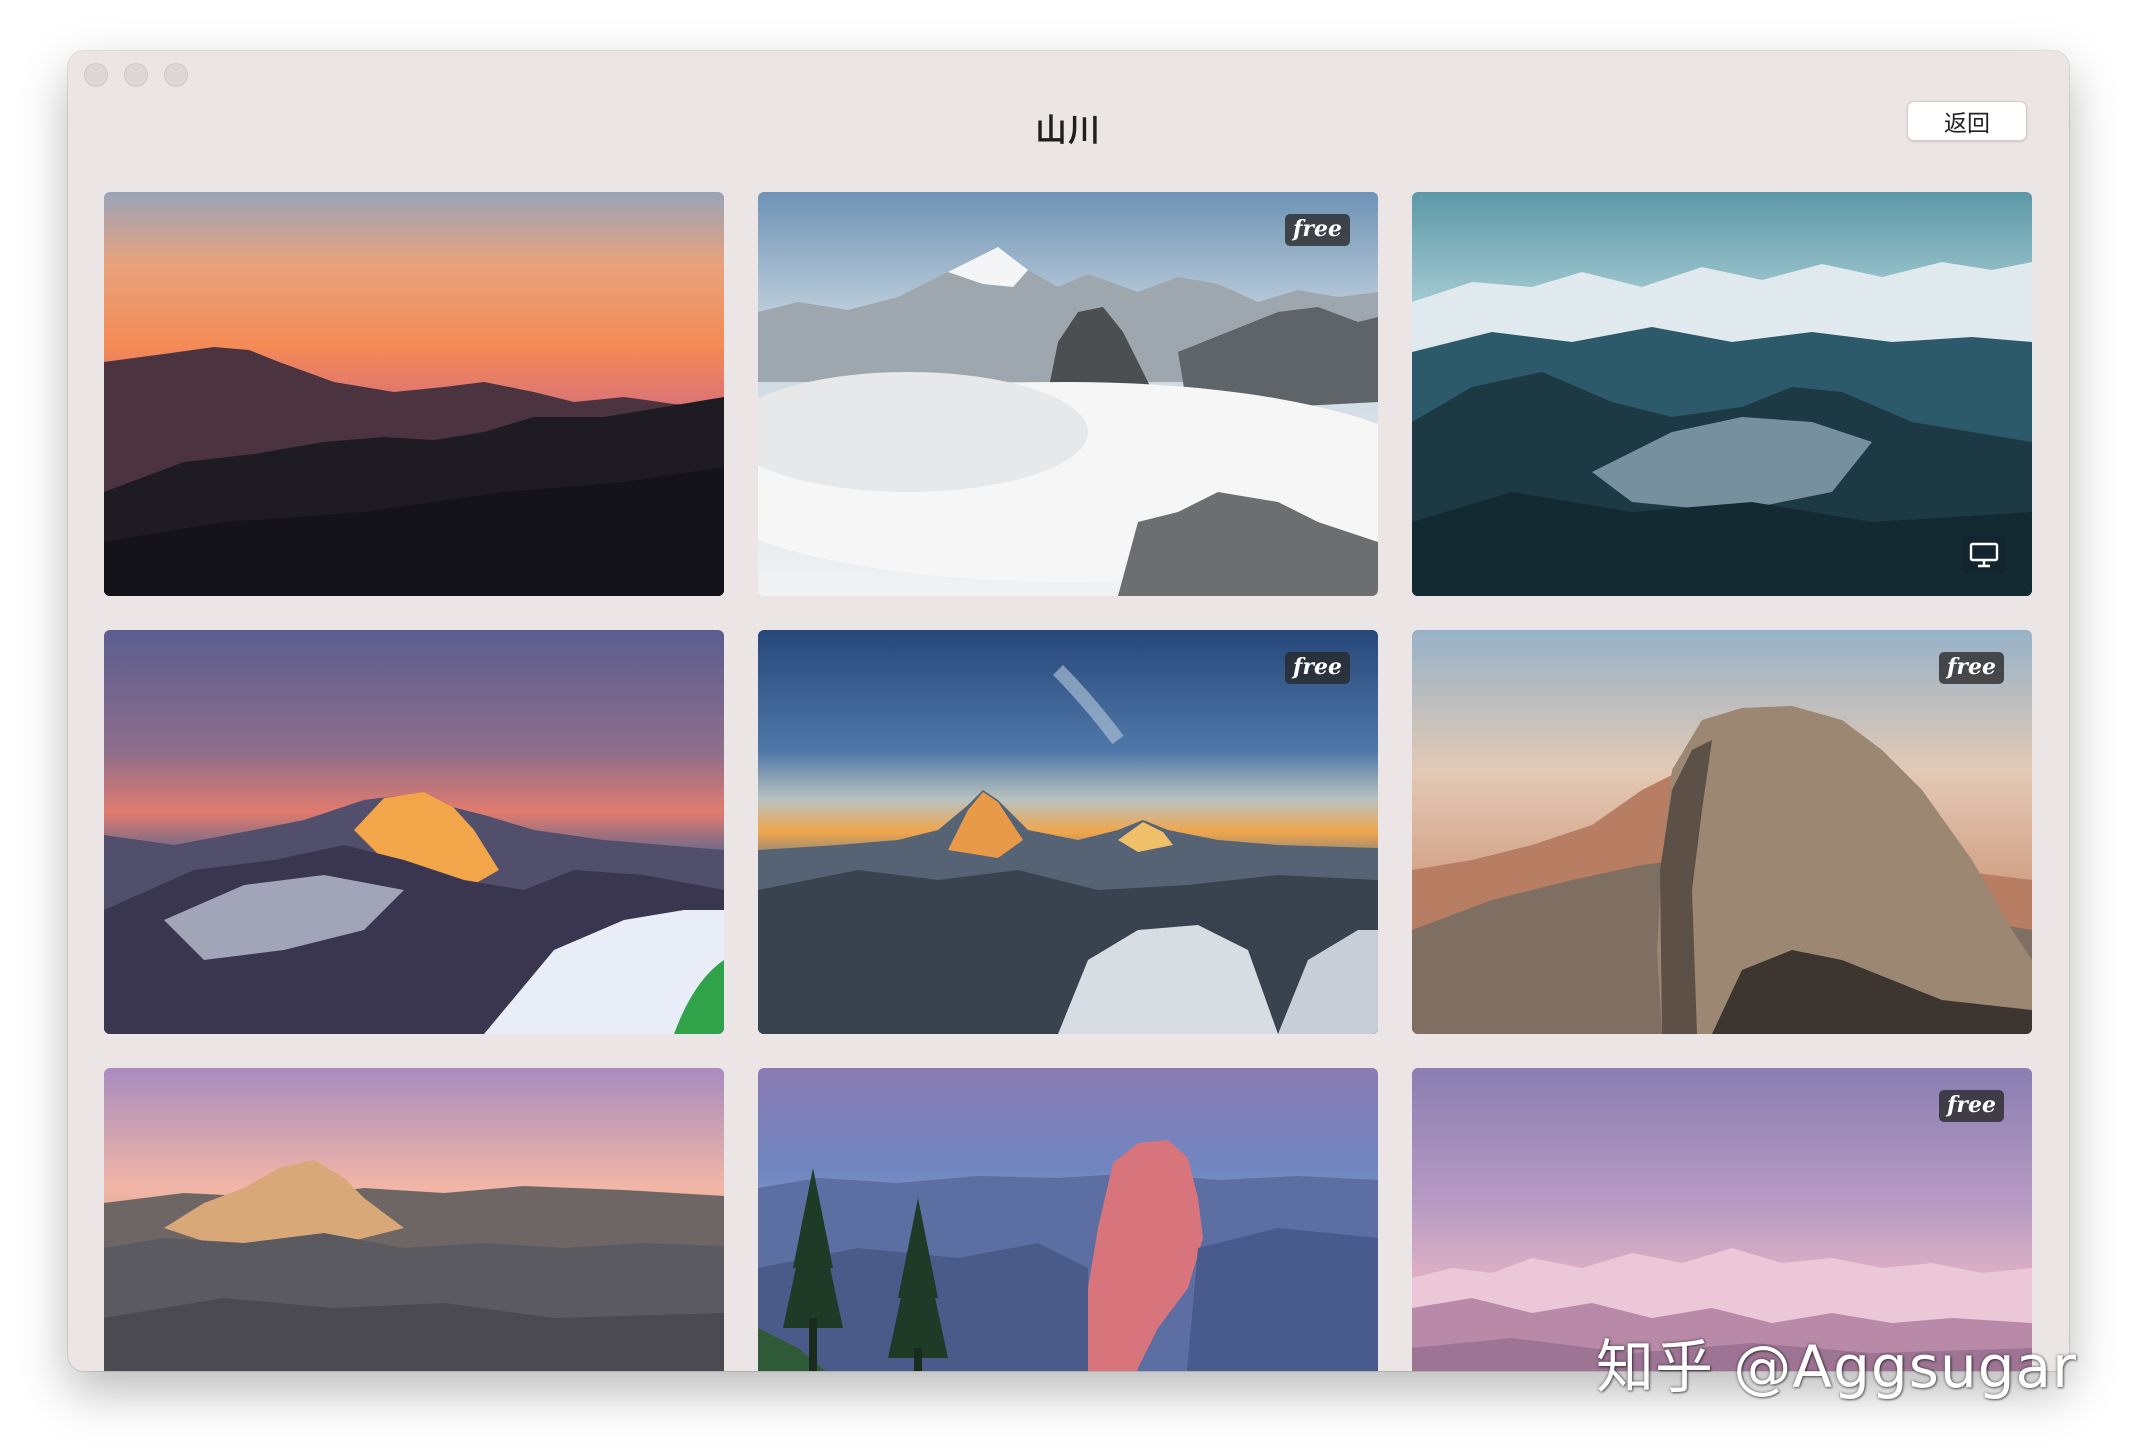 This screenshot has height=1456, width=2136. I want to click on page-title: 山川, so click(1068, 131).